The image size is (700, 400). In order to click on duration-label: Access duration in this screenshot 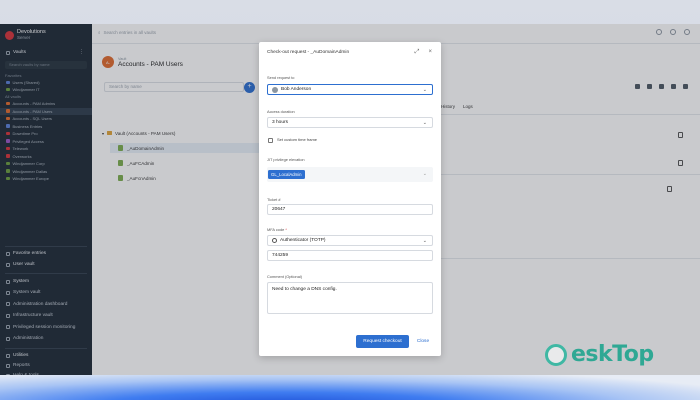, I will do `click(281, 111)`.